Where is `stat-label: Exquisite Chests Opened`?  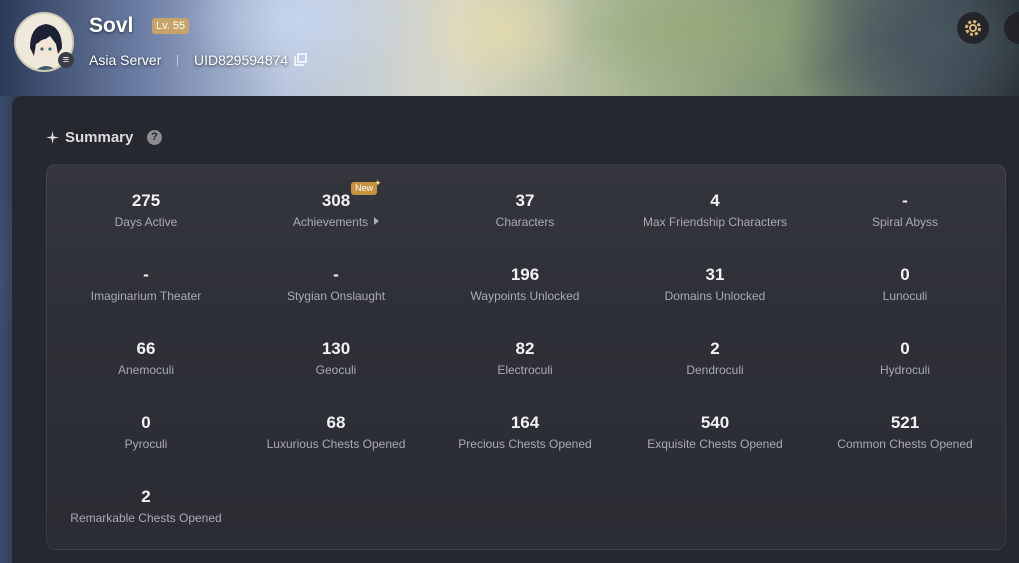 stat-label: Exquisite Chests Opened is located at coordinates (715, 444).